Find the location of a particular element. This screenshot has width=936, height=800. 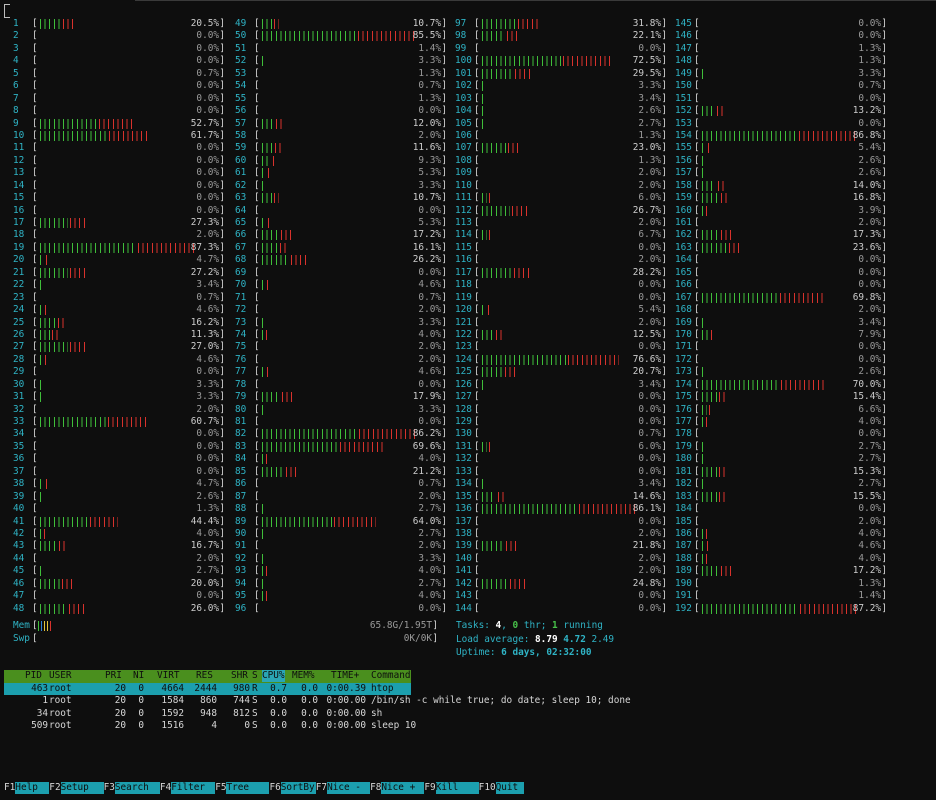

cpu-bar: [3.9%] is located at coordinates (790, 211).